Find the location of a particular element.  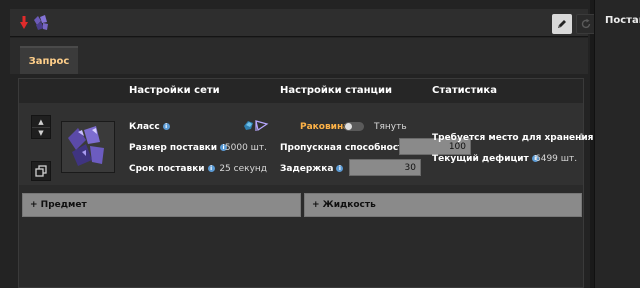

delivery-size-value: 5000 шт. is located at coordinates (245, 148).